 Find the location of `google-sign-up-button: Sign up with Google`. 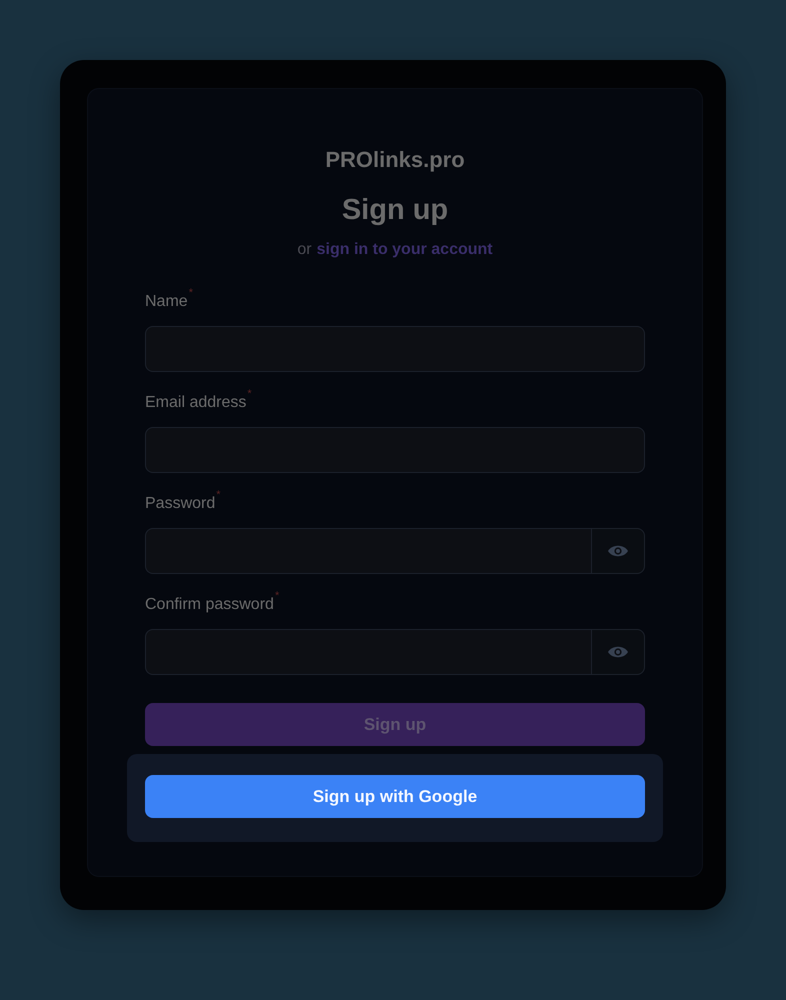

google-sign-up-button: Sign up with Google is located at coordinates (395, 796).